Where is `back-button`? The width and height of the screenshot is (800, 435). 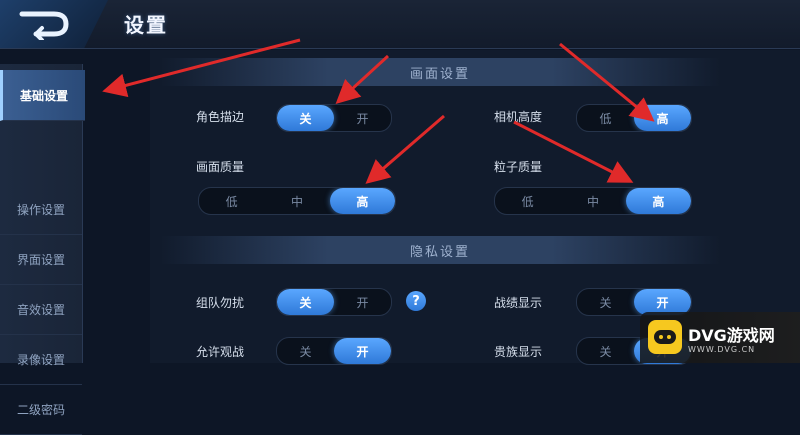 back-button is located at coordinates (44, 25).